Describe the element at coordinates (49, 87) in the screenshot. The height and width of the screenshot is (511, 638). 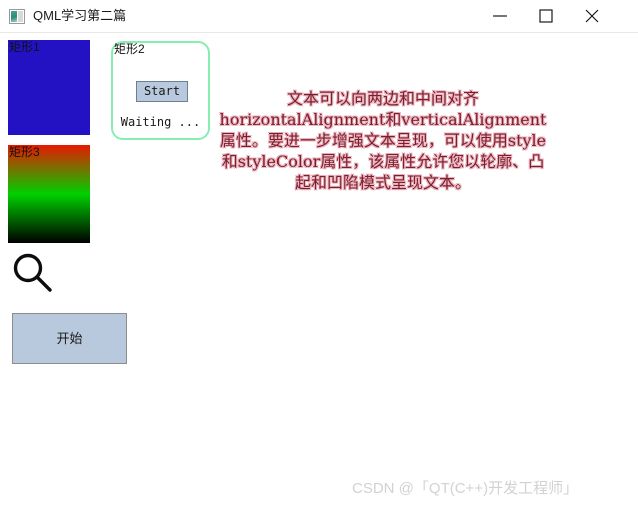
I see `rectangle-1: 矩形1` at that location.